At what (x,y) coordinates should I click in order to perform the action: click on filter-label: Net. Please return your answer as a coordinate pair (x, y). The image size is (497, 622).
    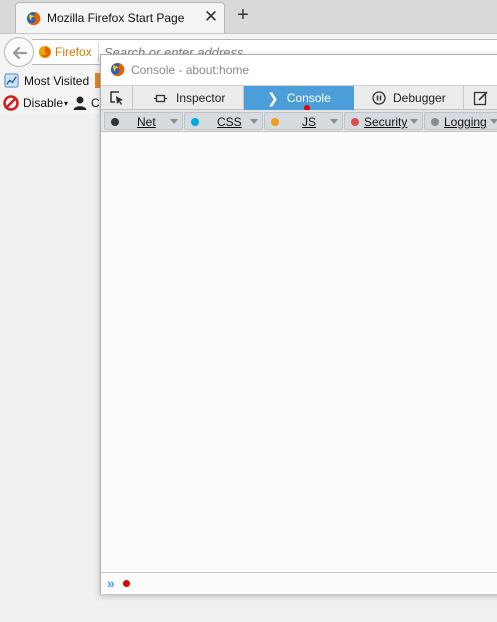
    Looking at the image, I should click on (146, 122).